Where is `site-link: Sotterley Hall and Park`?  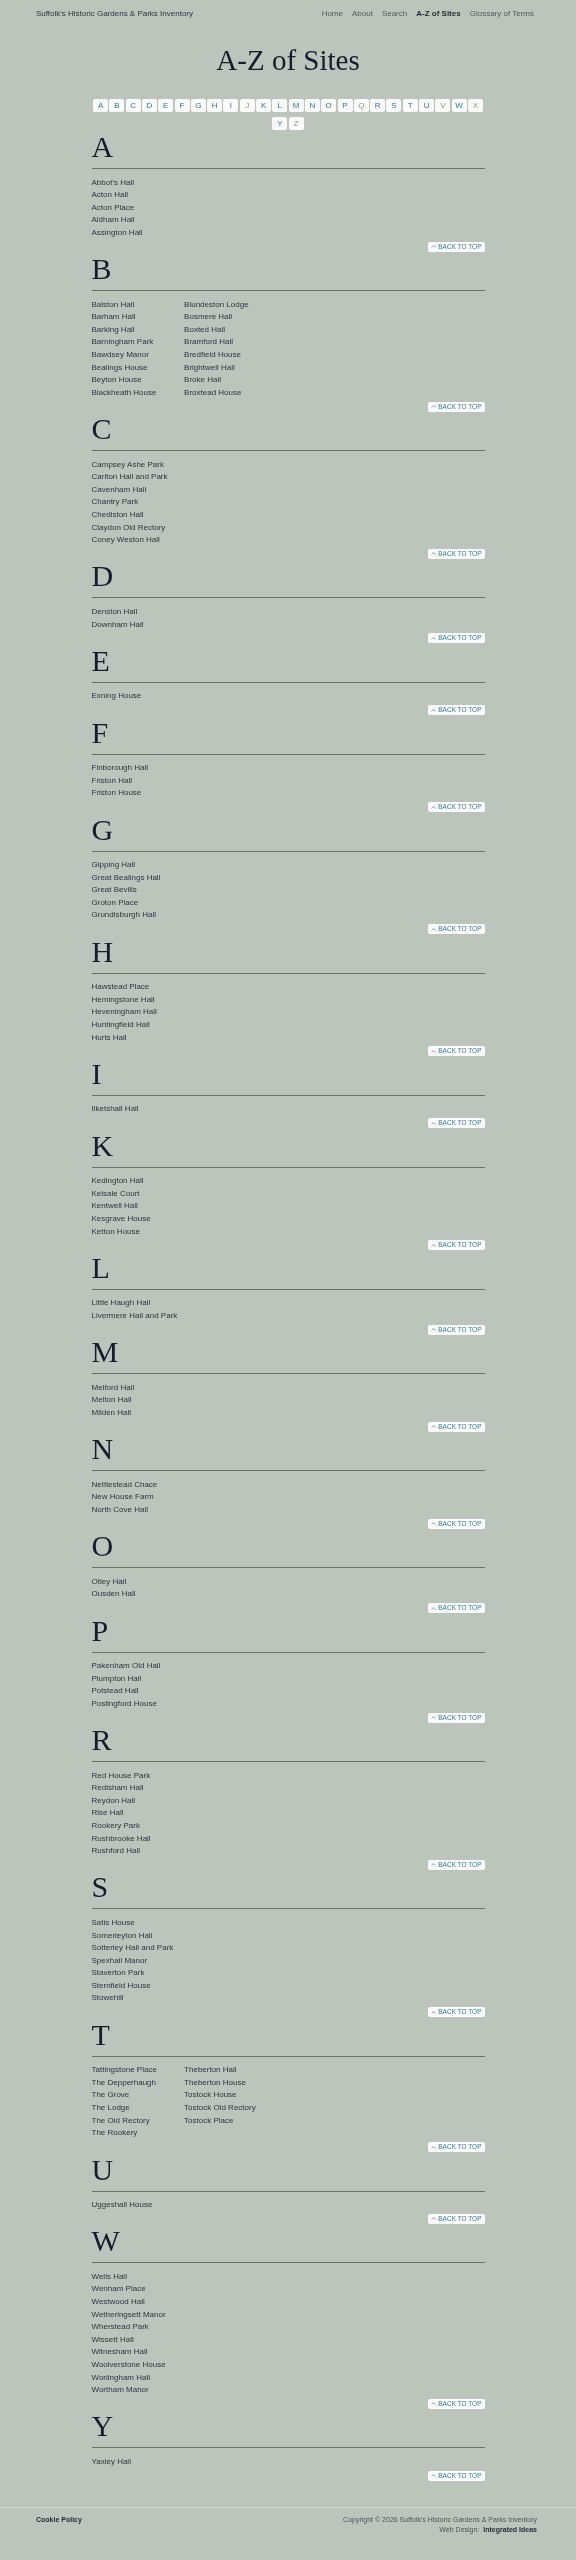
site-link: Sotterley Hall and Park is located at coordinates (132, 1948).